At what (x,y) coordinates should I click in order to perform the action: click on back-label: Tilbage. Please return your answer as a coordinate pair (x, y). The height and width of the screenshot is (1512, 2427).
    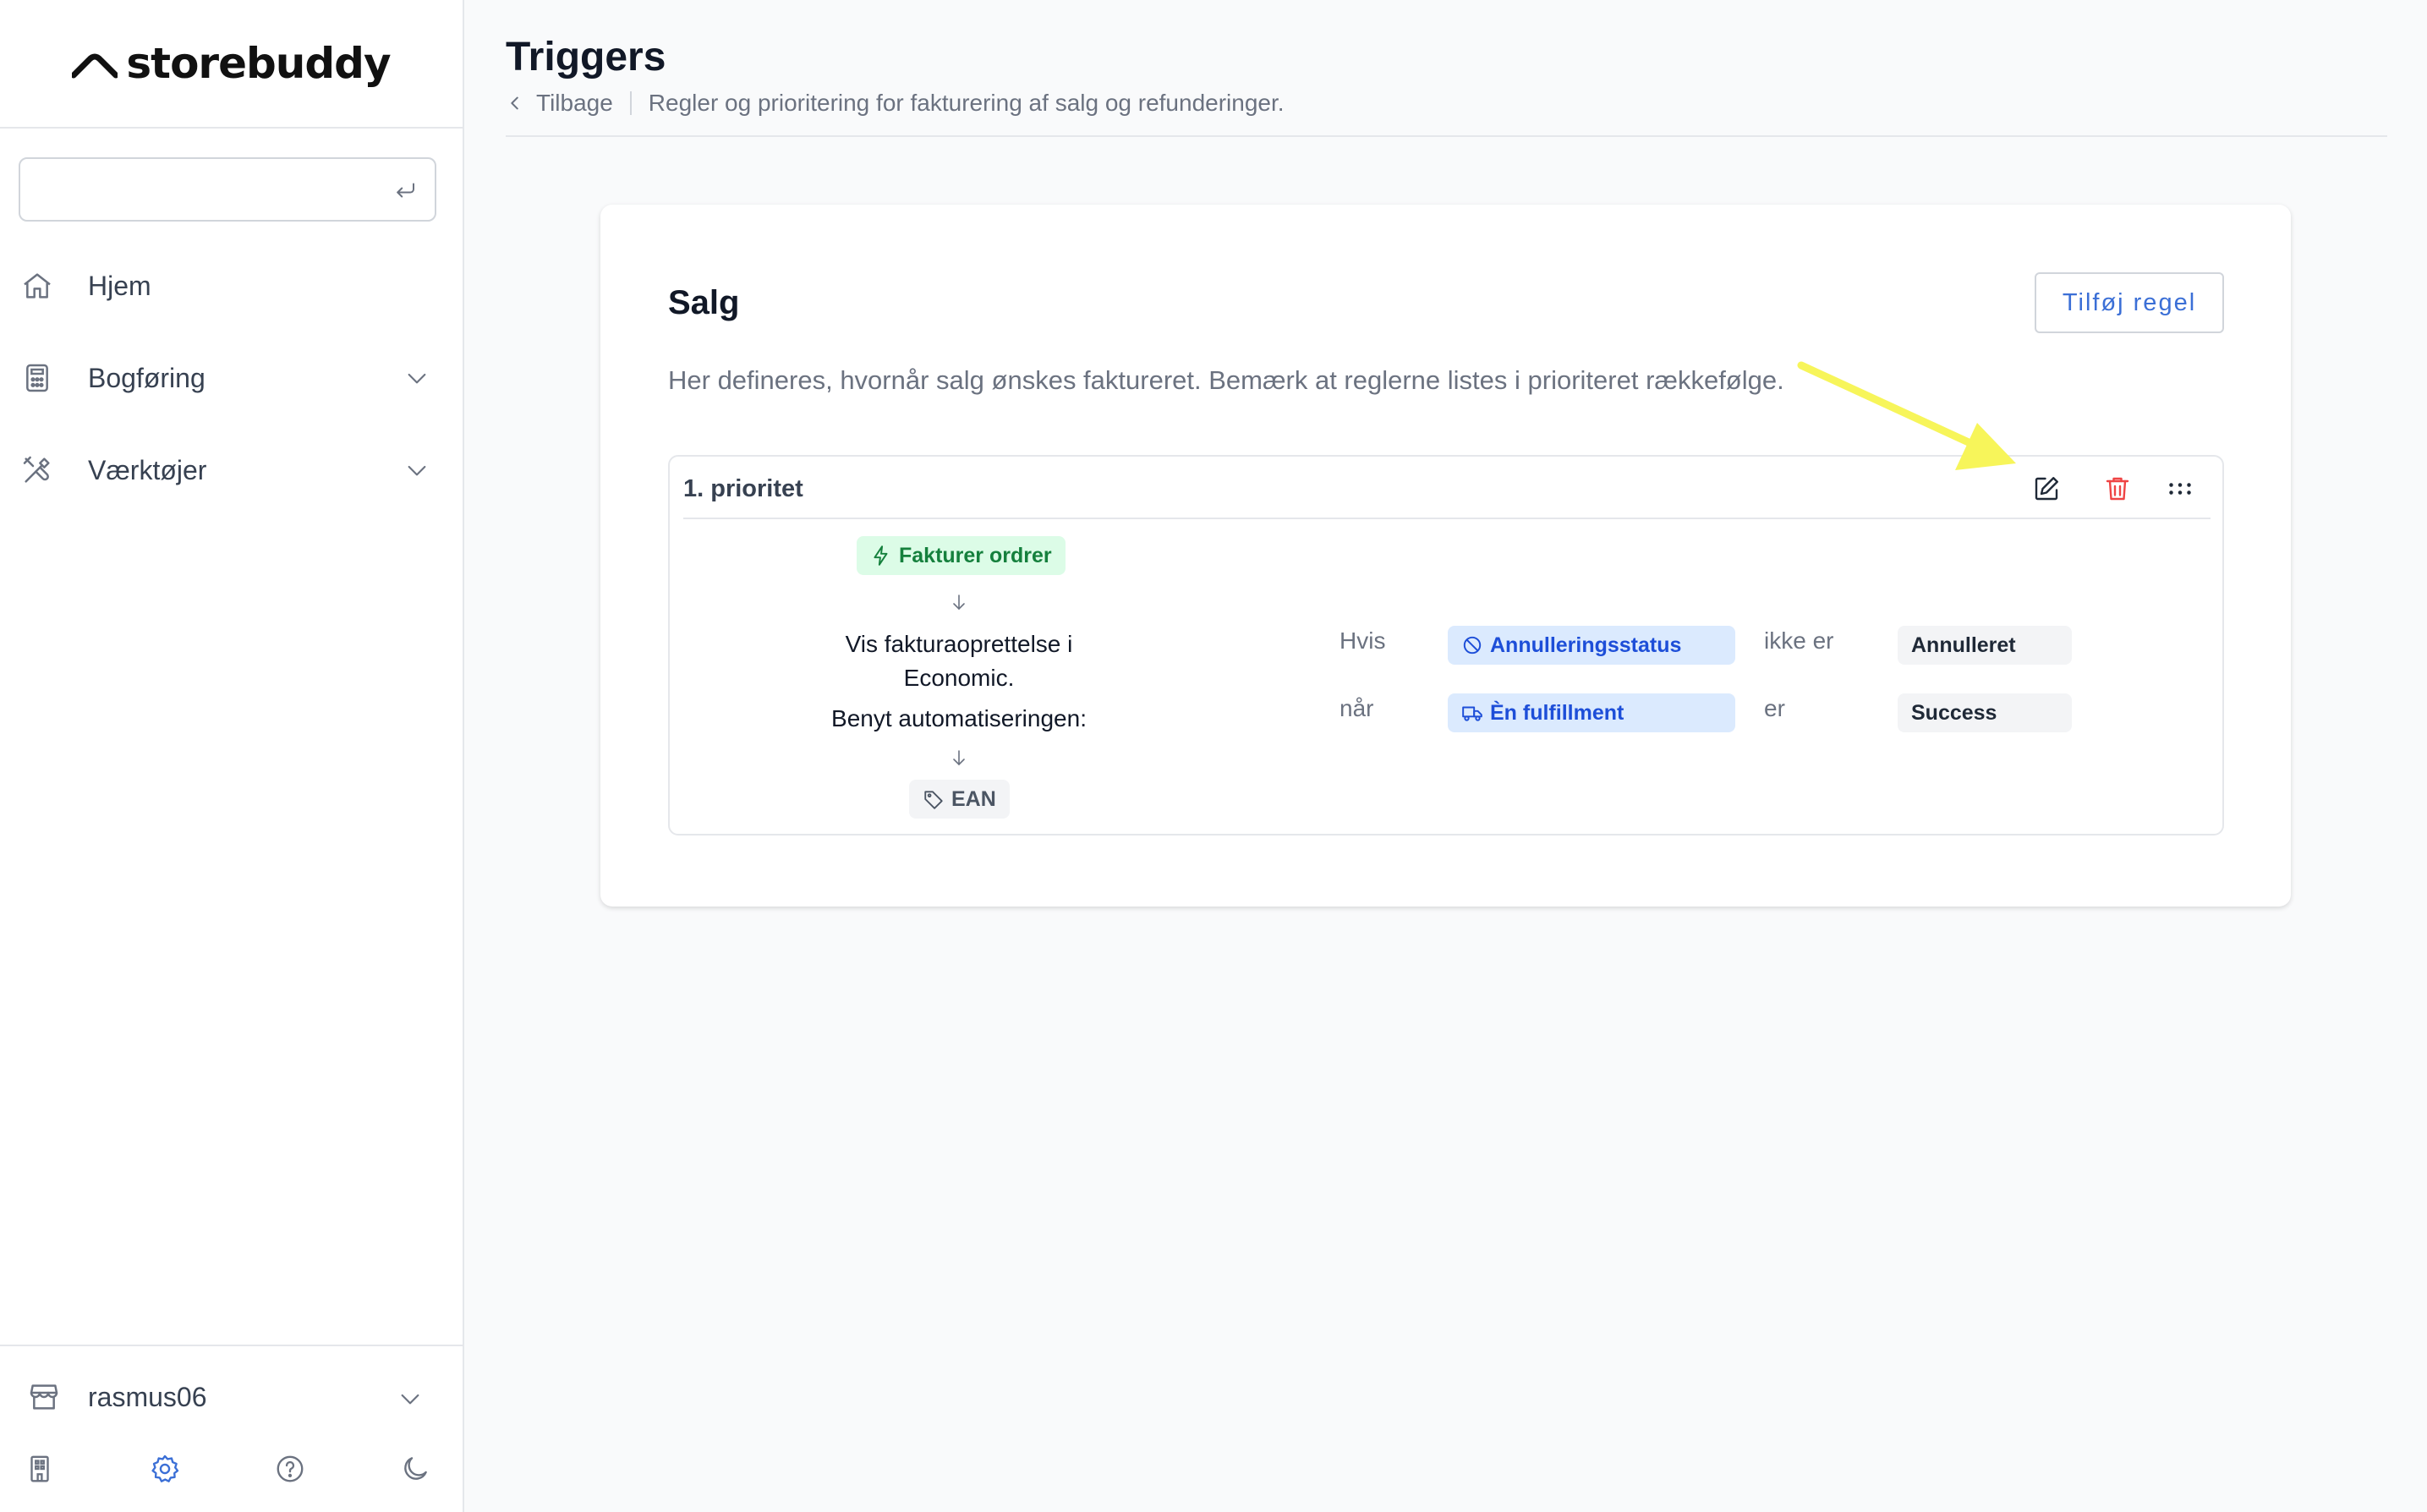
    Looking at the image, I should click on (574, 103).